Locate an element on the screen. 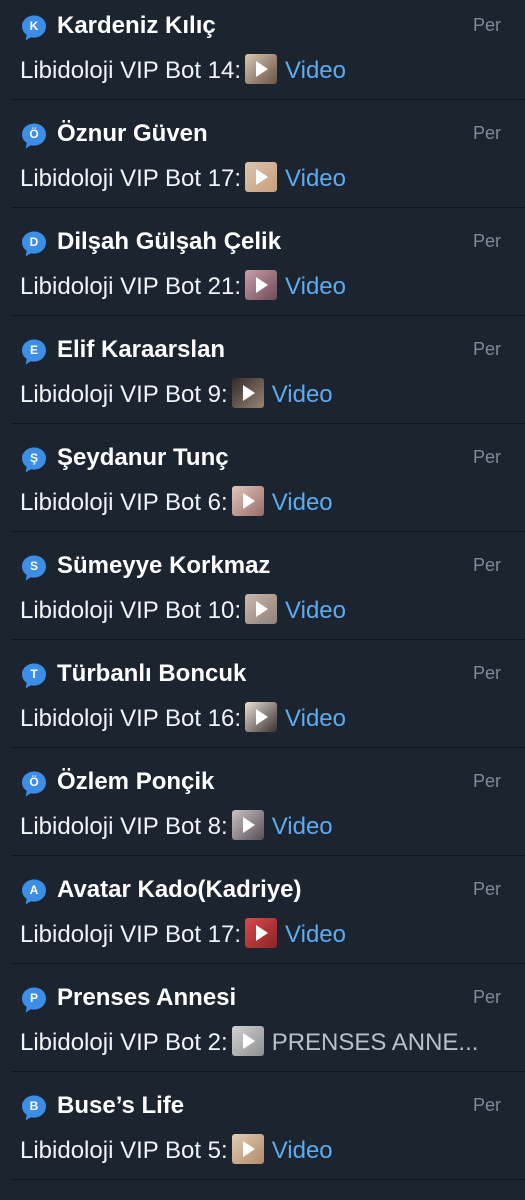 Image resolution: width=525 pixels, height=1200 pixels. chat-bubble-icon: Ş is located at coordinates (34, 460).